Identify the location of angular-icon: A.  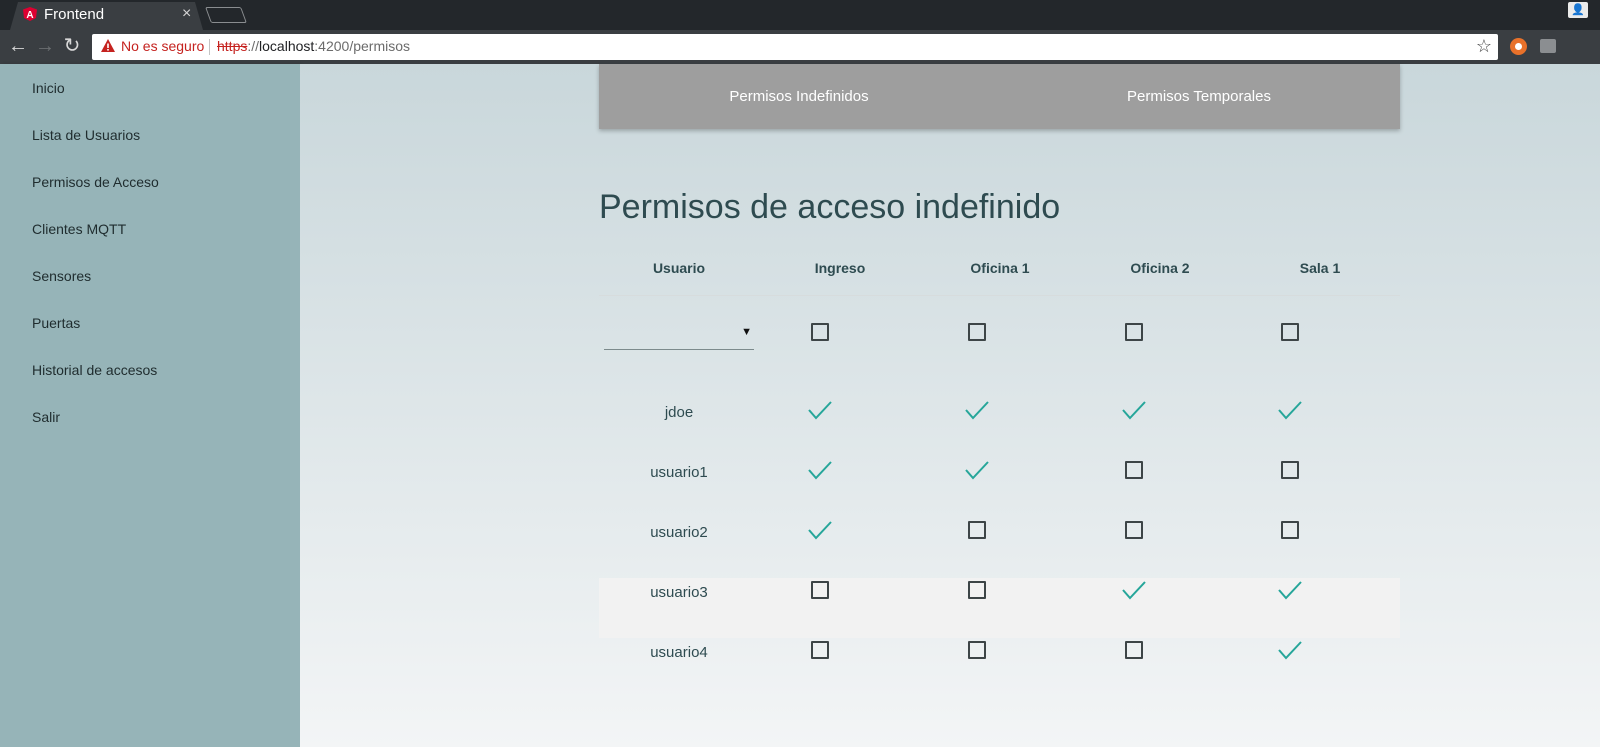
(30, 14).